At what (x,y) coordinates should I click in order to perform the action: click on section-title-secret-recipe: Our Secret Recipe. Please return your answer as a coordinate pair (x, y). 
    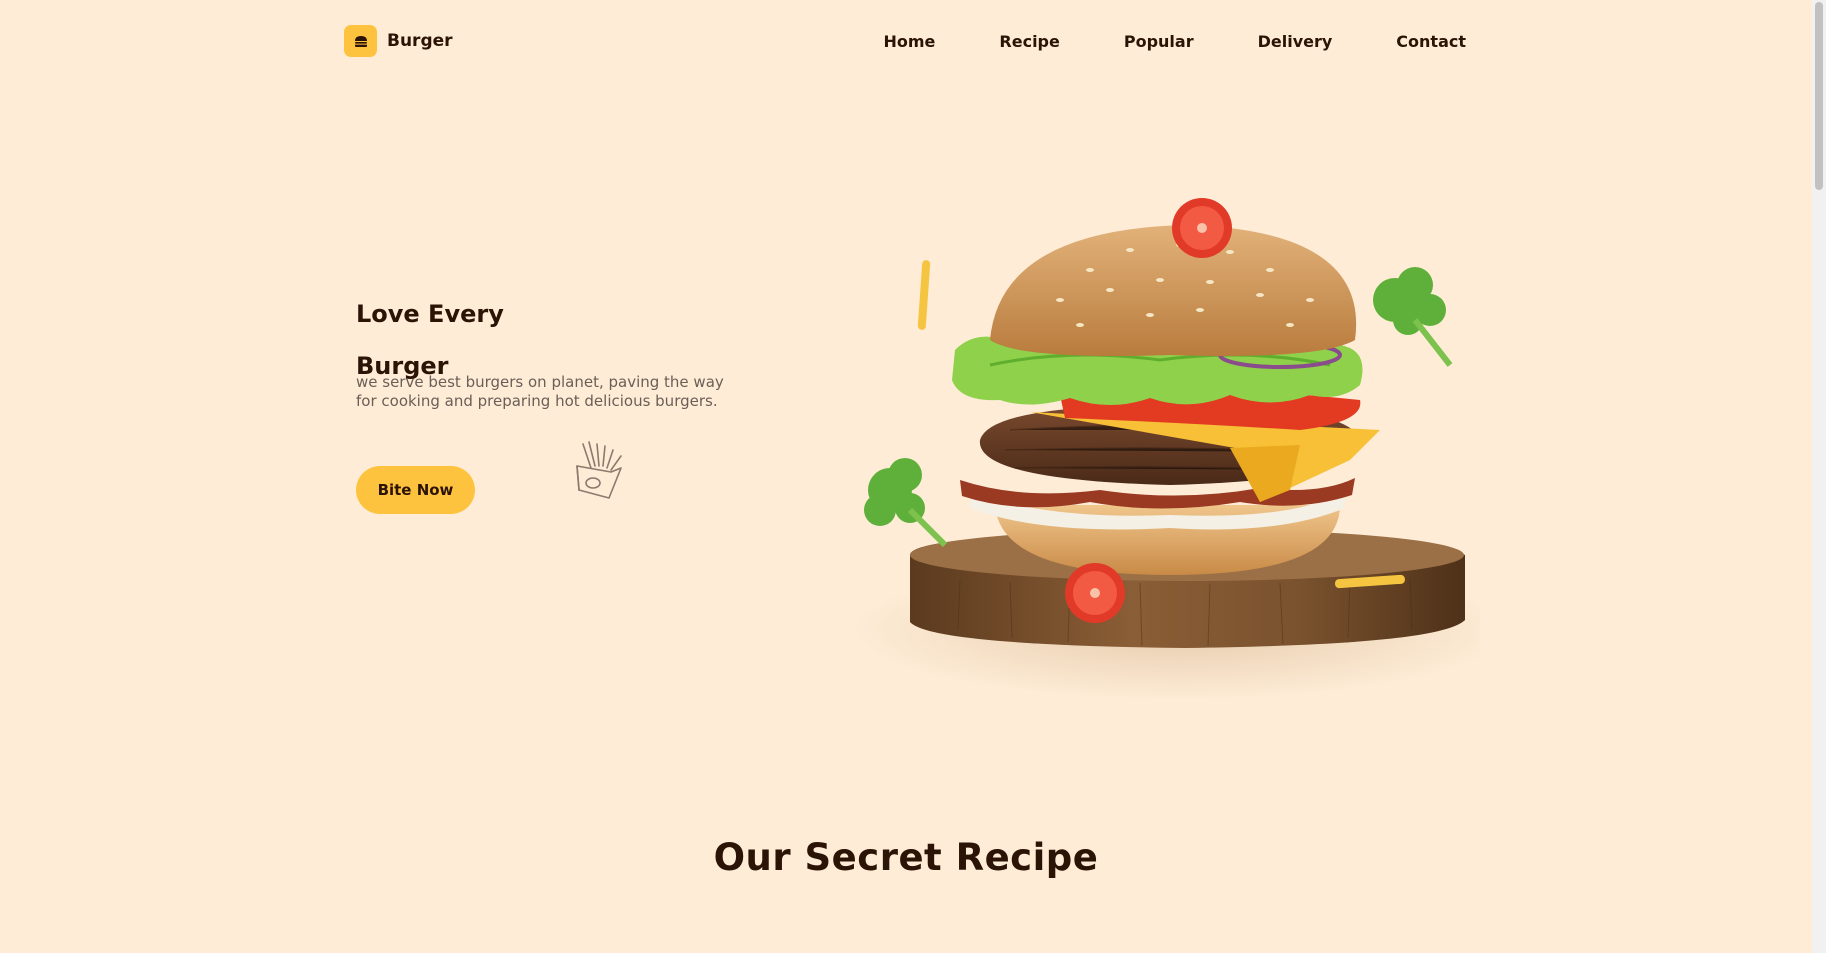
    Looking at the image, I should click on (906, 857).